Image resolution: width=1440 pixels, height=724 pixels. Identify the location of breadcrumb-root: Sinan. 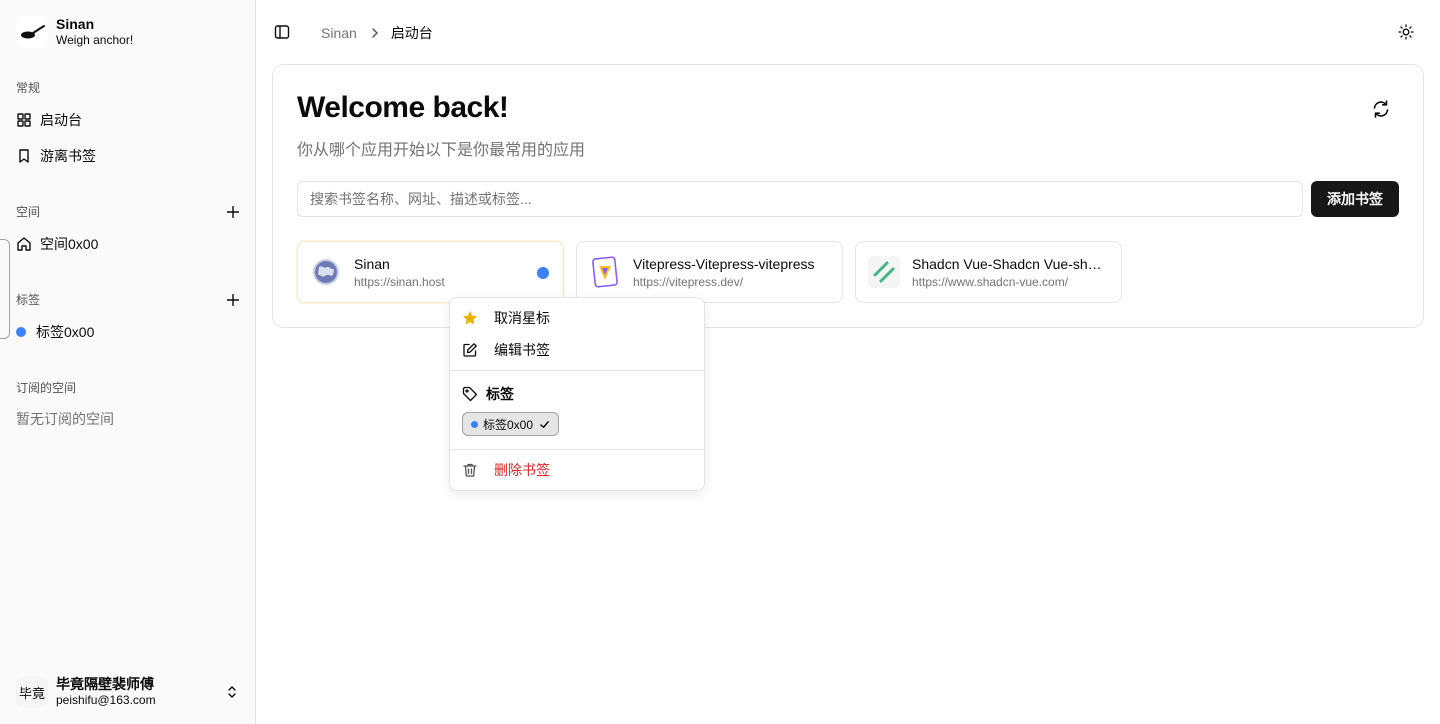
(339, 33).